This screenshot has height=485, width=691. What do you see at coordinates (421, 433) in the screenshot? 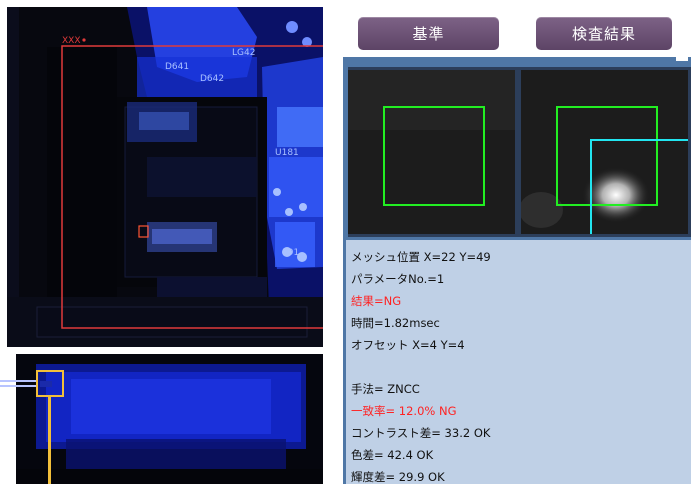
I see `contrast-diff-text: コントラスト差= 33.2 OK` at bounding box center [421, 433].